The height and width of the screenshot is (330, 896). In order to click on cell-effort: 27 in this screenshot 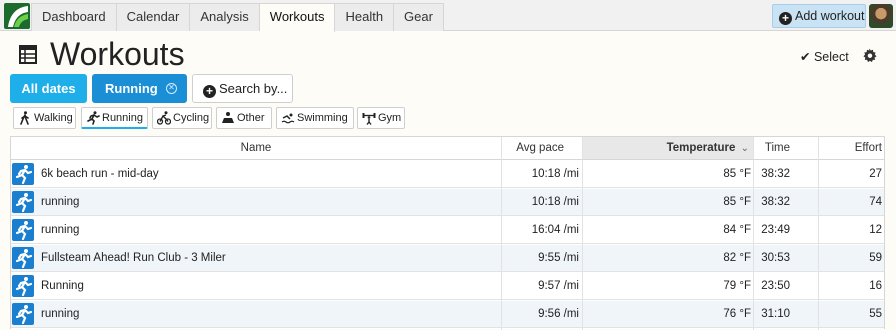, I will do `click(875, 174)`.